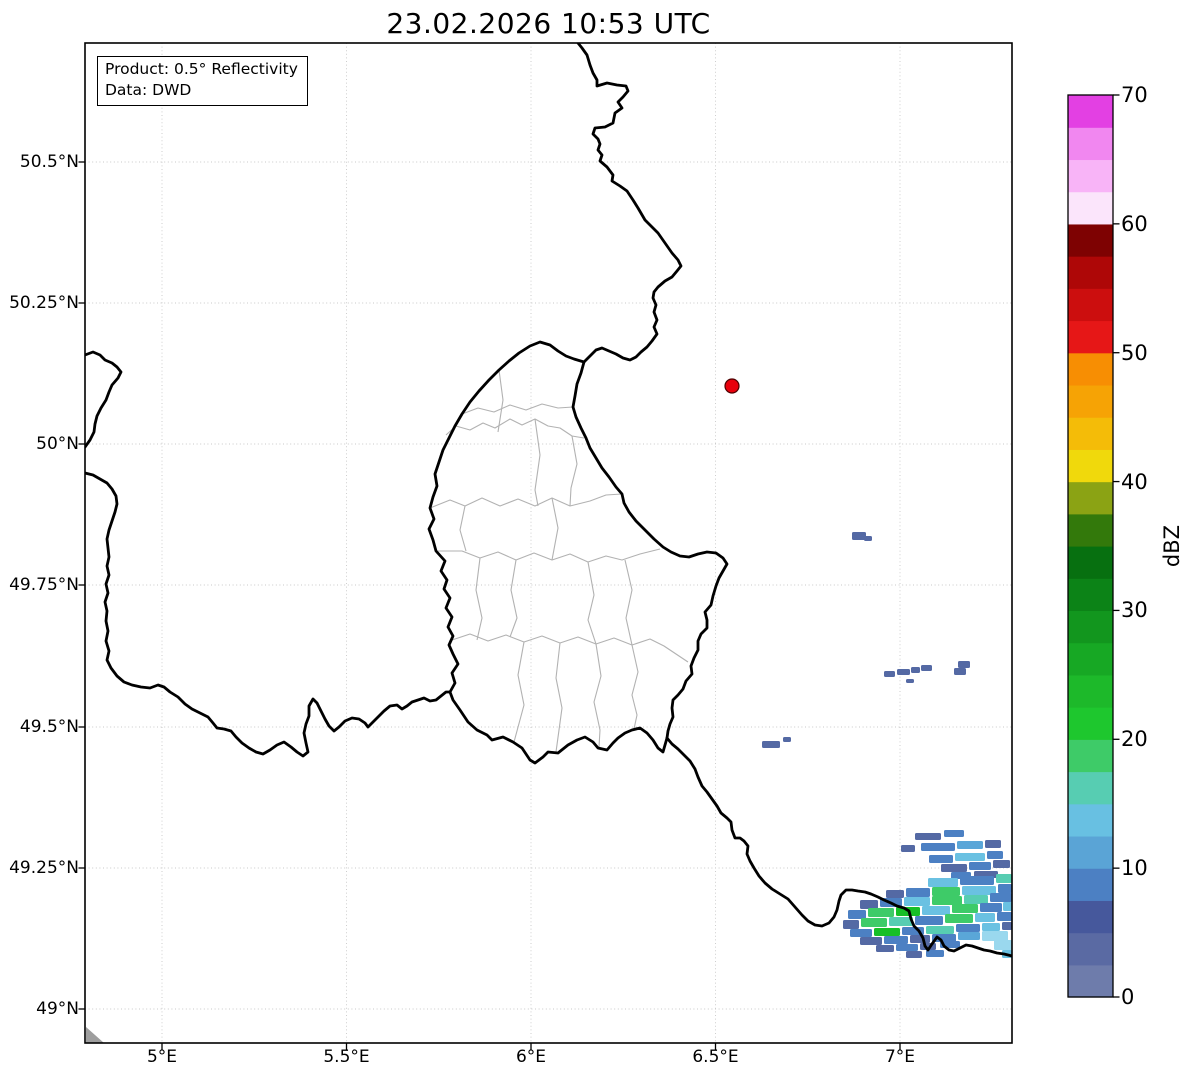 This screenshot has width=1202, height=1081. Describe the element at coordinates (95, 1035) in the screenshot. I see `coverage-edge-corner` at that location.